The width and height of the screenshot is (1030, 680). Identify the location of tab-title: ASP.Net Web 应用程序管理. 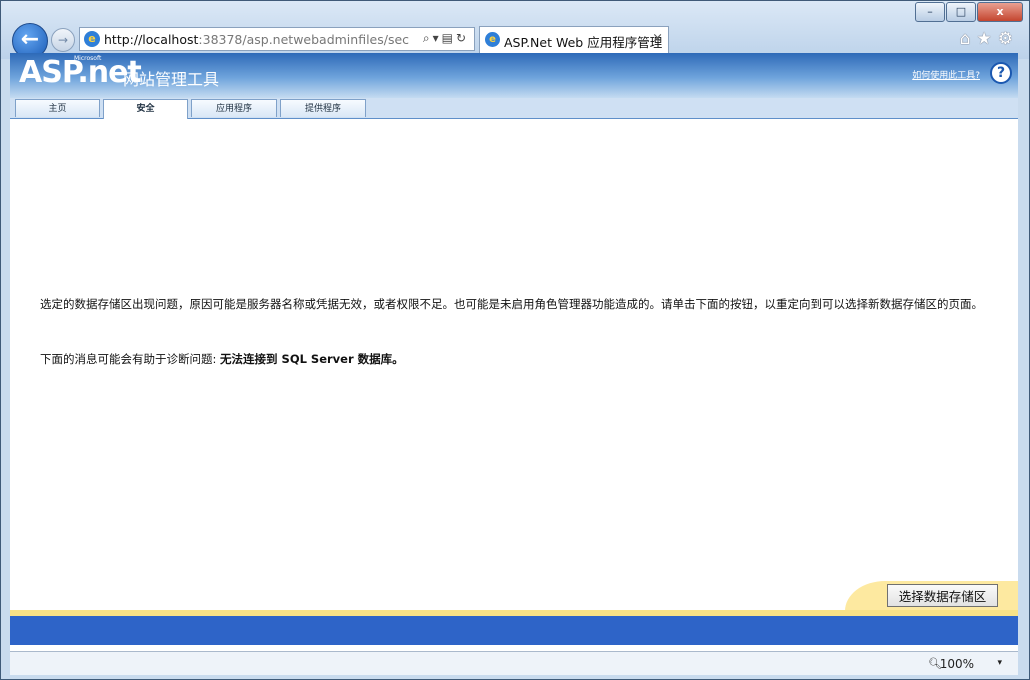
(583, 42).